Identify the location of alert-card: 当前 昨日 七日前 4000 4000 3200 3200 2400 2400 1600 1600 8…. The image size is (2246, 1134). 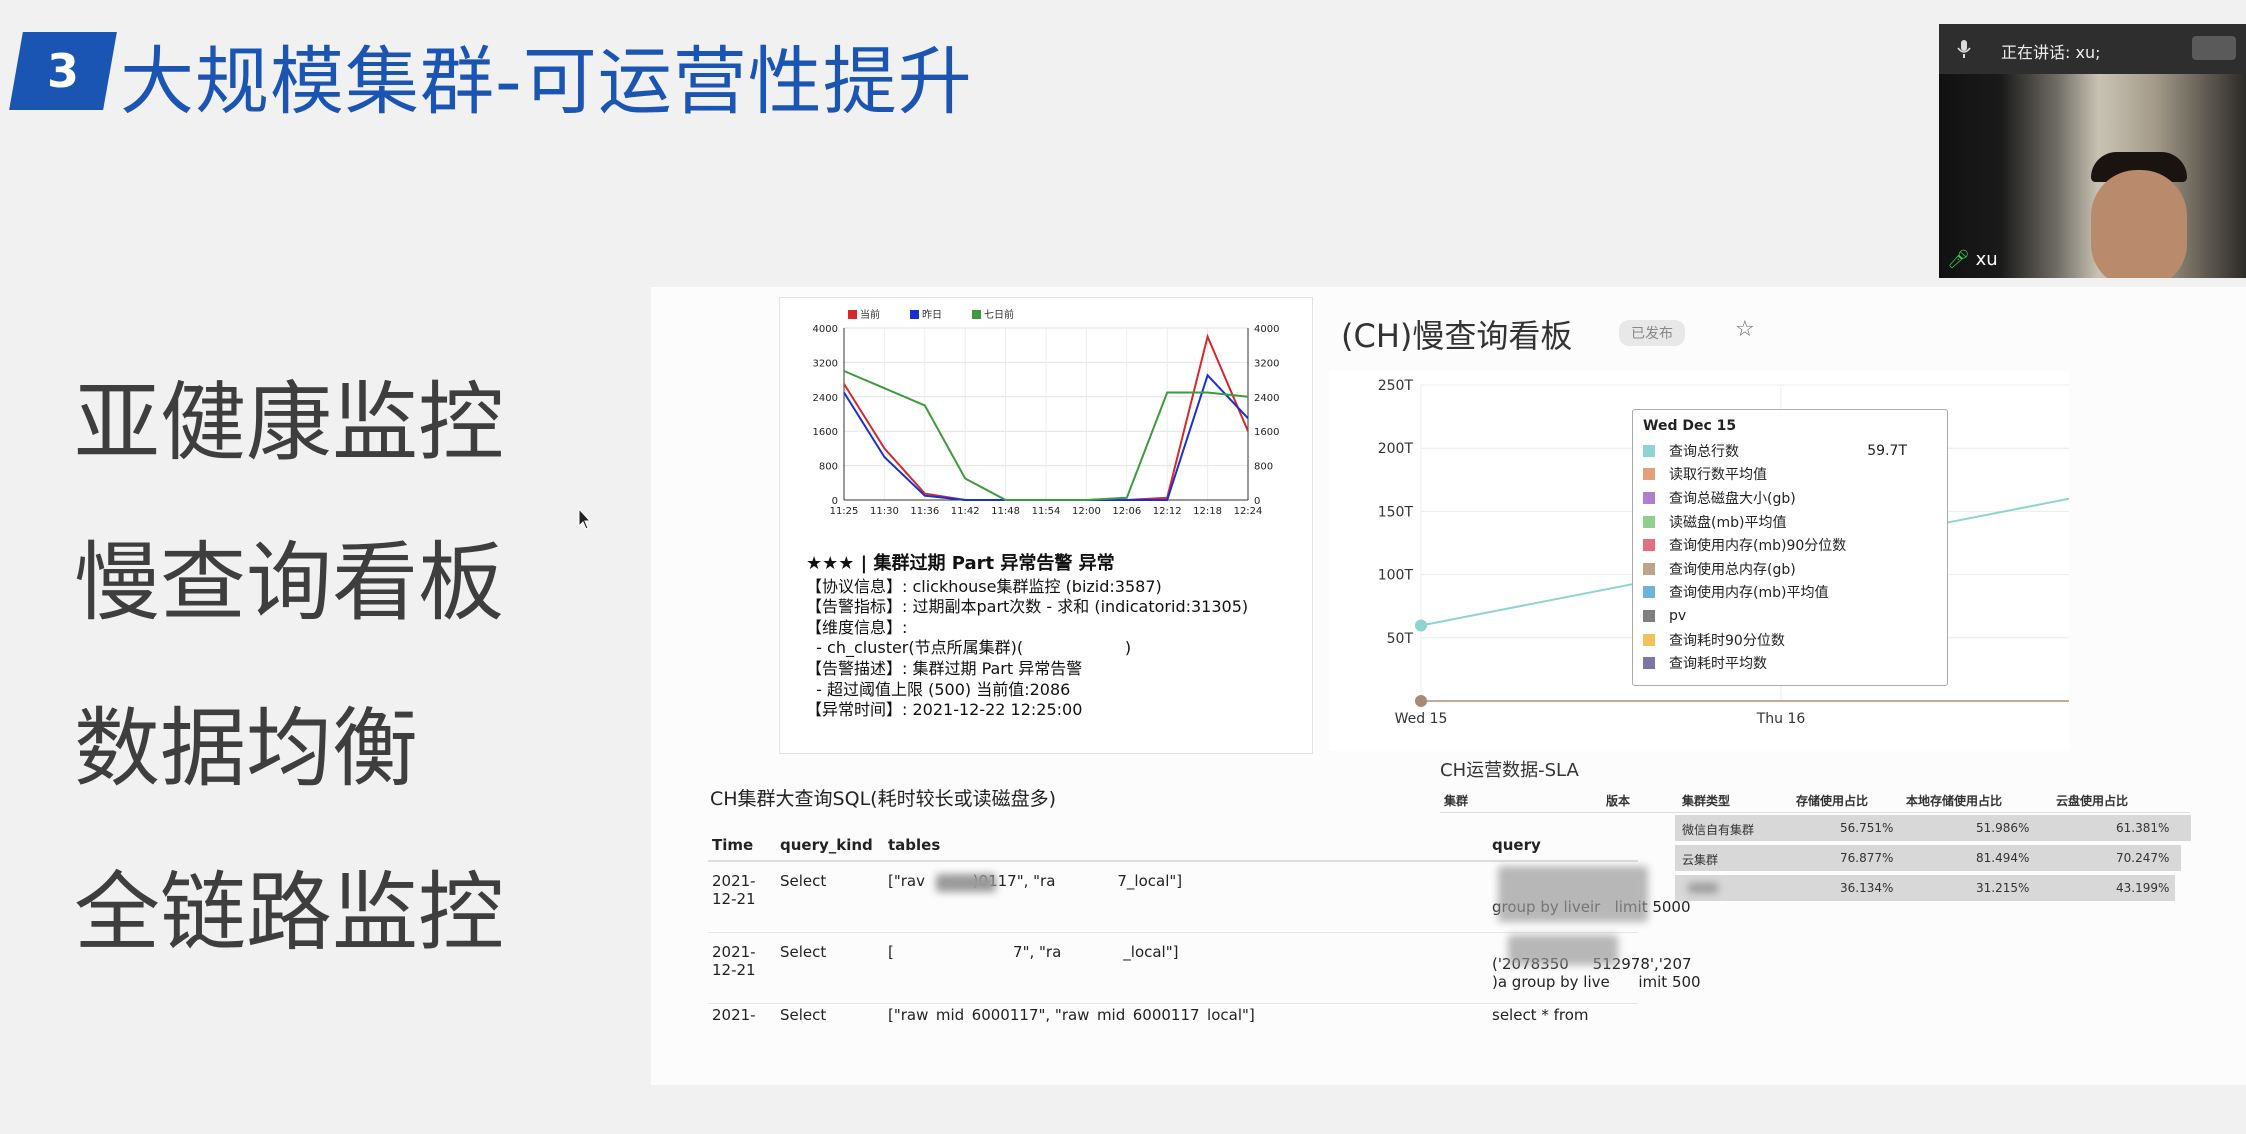
(1046, 525).